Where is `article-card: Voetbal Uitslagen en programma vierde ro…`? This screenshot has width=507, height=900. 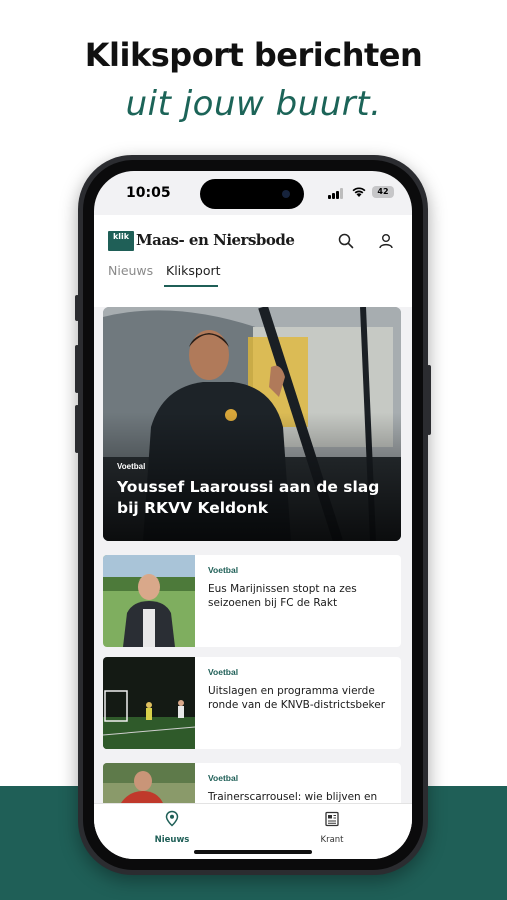 article-card: Voetbal Uitslagen en programma vierde ro… is located at coordinates (252, 703).